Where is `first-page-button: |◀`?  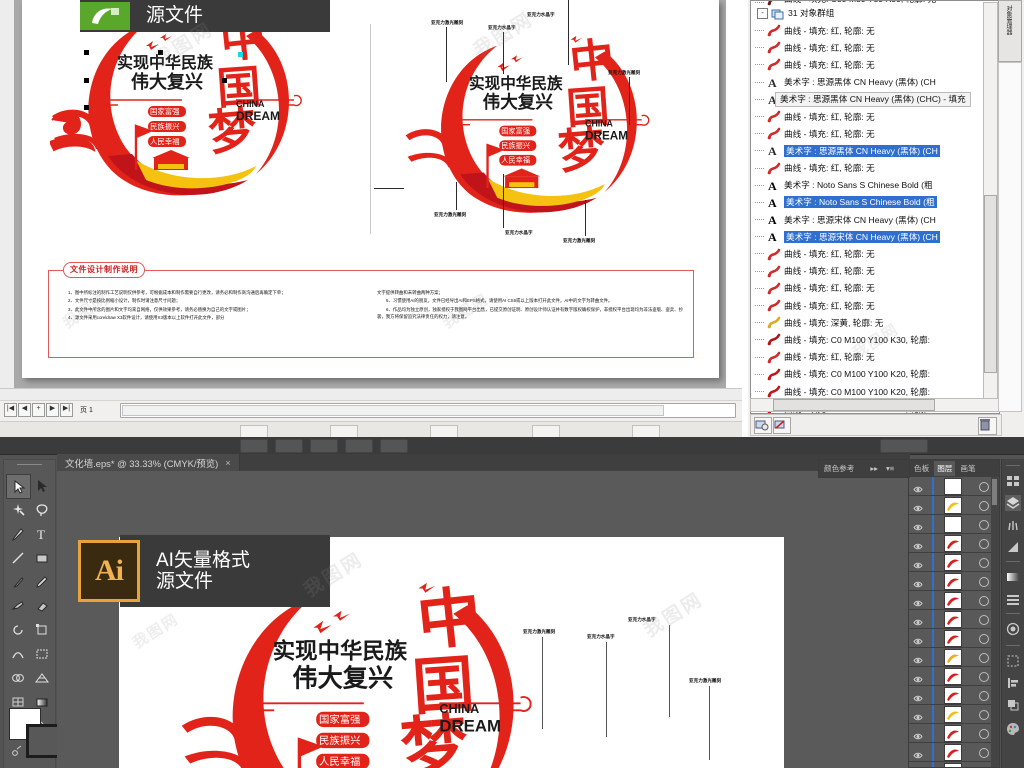 first-page-button: |◀ is located at coordinates (10, 410).